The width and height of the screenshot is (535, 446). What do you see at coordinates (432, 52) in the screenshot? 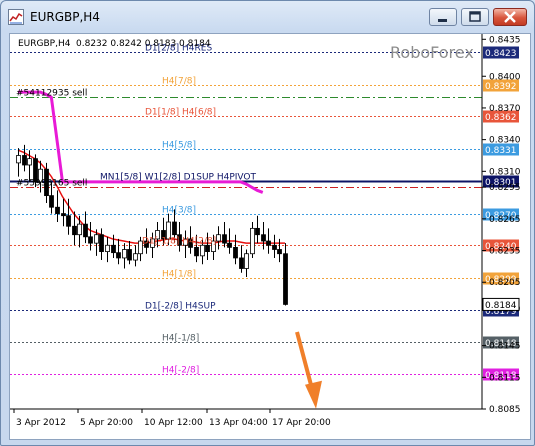
I see `watermark: RoboForex` at bounding box center [432, 52].